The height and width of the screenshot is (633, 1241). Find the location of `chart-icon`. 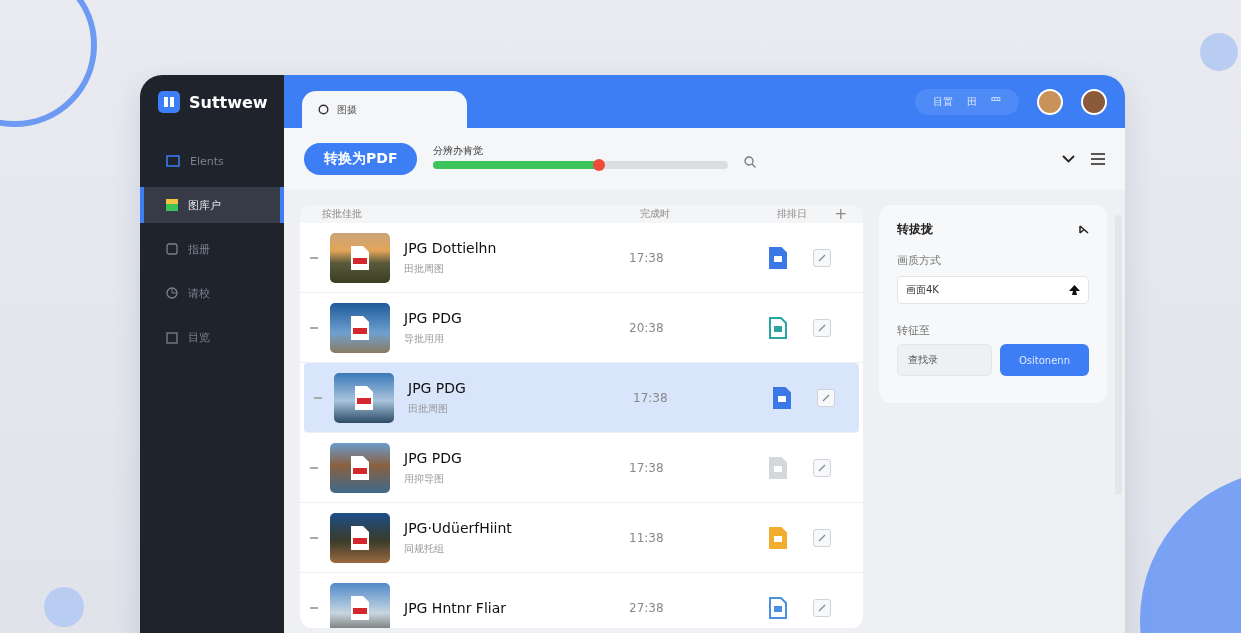

chart-icon is located at coordinates (172, 293).